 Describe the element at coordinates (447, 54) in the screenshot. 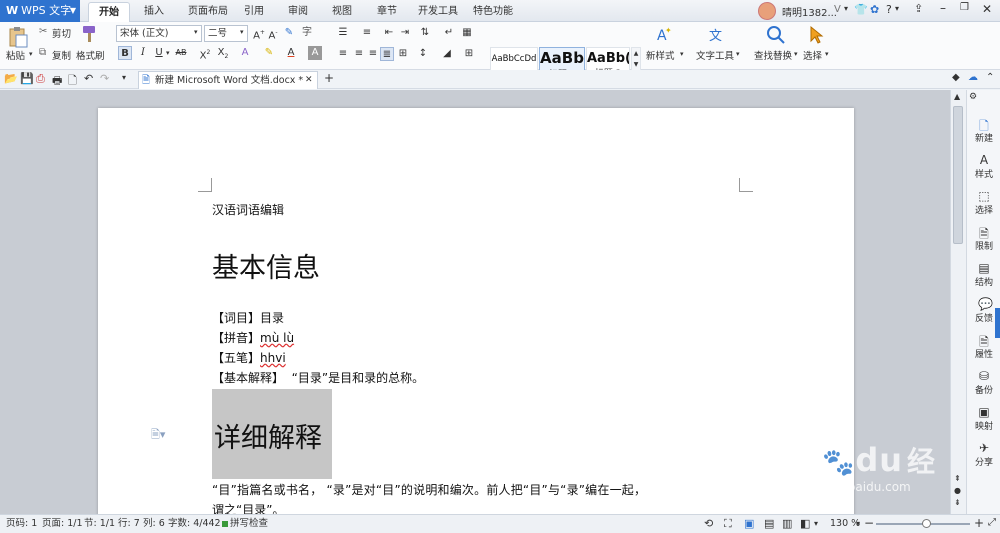

I see `shading-fill-icon: ◢` at that location.